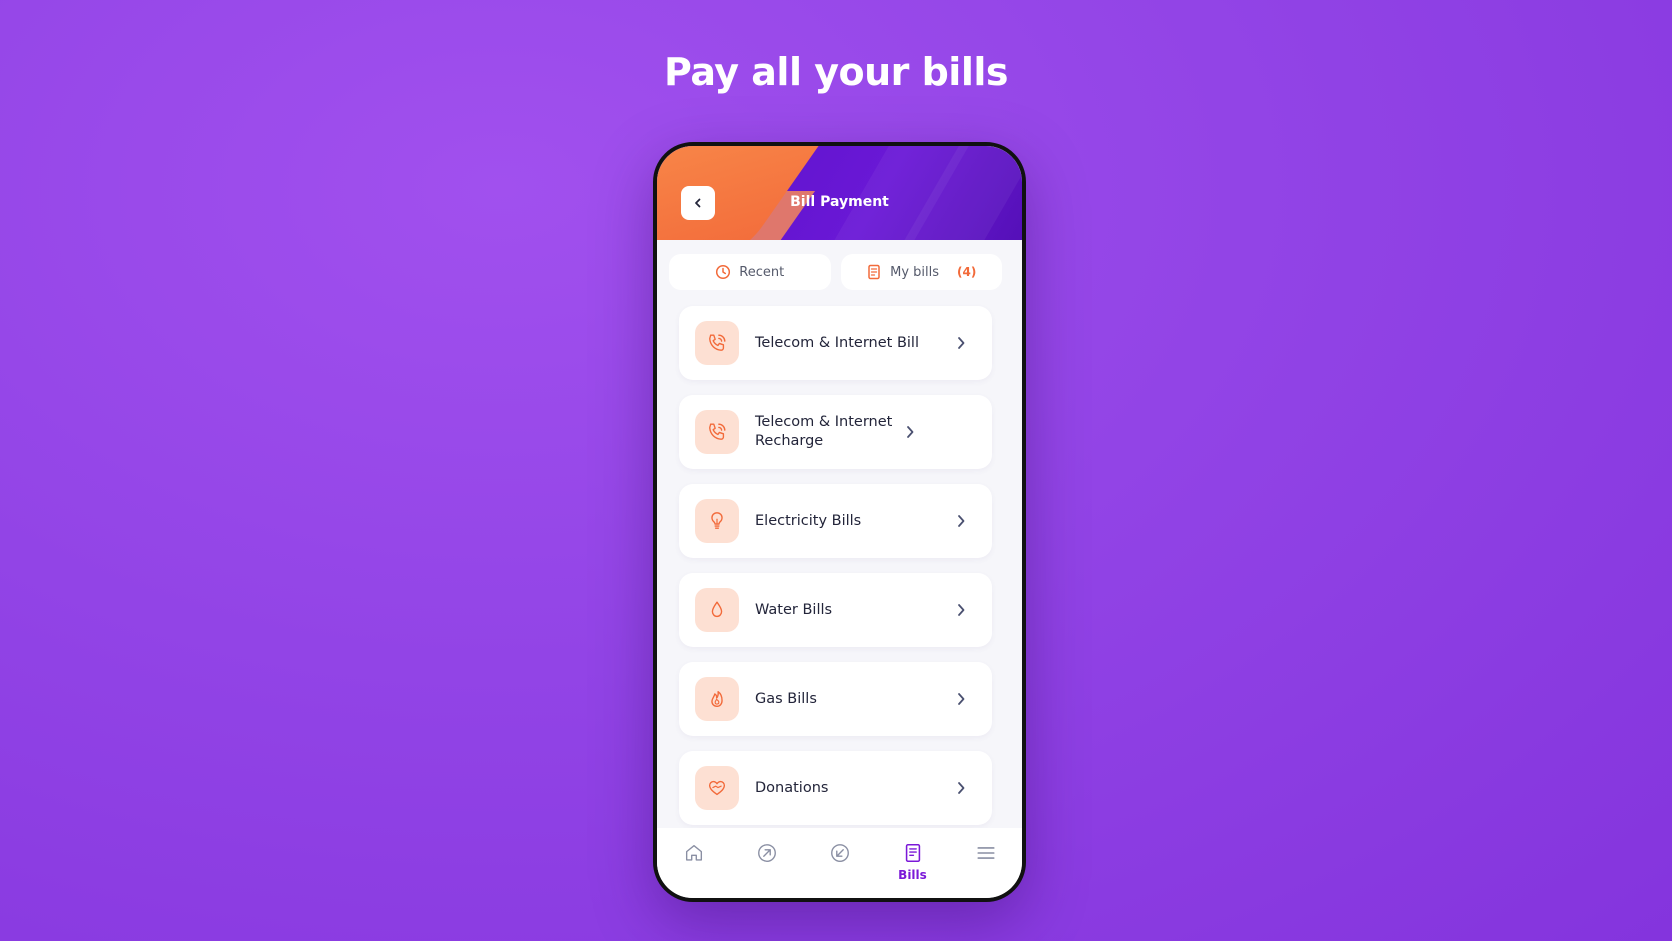  What do you see at coordinates (794, 609) in the screenshot?
I see `item-label: Water Bills` at bounding box center [794, 609].